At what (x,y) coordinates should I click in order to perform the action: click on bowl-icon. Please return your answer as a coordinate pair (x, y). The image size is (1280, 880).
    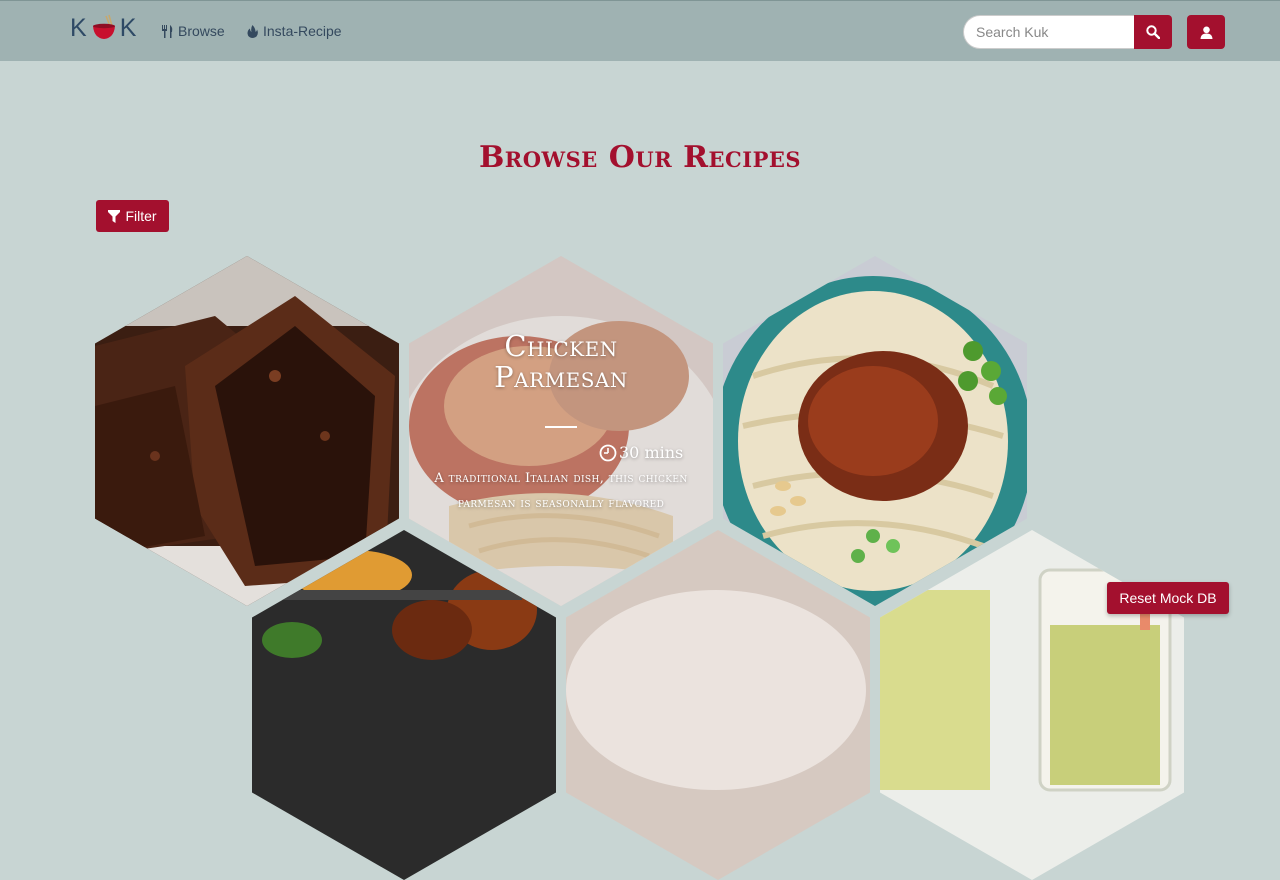
    Looking at the image, I should click on (103, 26).